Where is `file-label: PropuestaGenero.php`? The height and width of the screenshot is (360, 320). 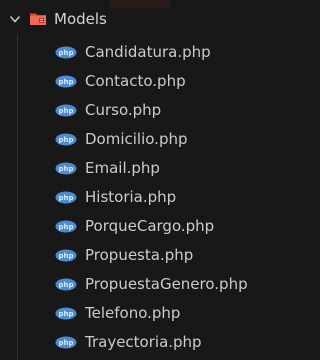
file-label: PropuestaGenero.php is located at coordinates (166, 284).